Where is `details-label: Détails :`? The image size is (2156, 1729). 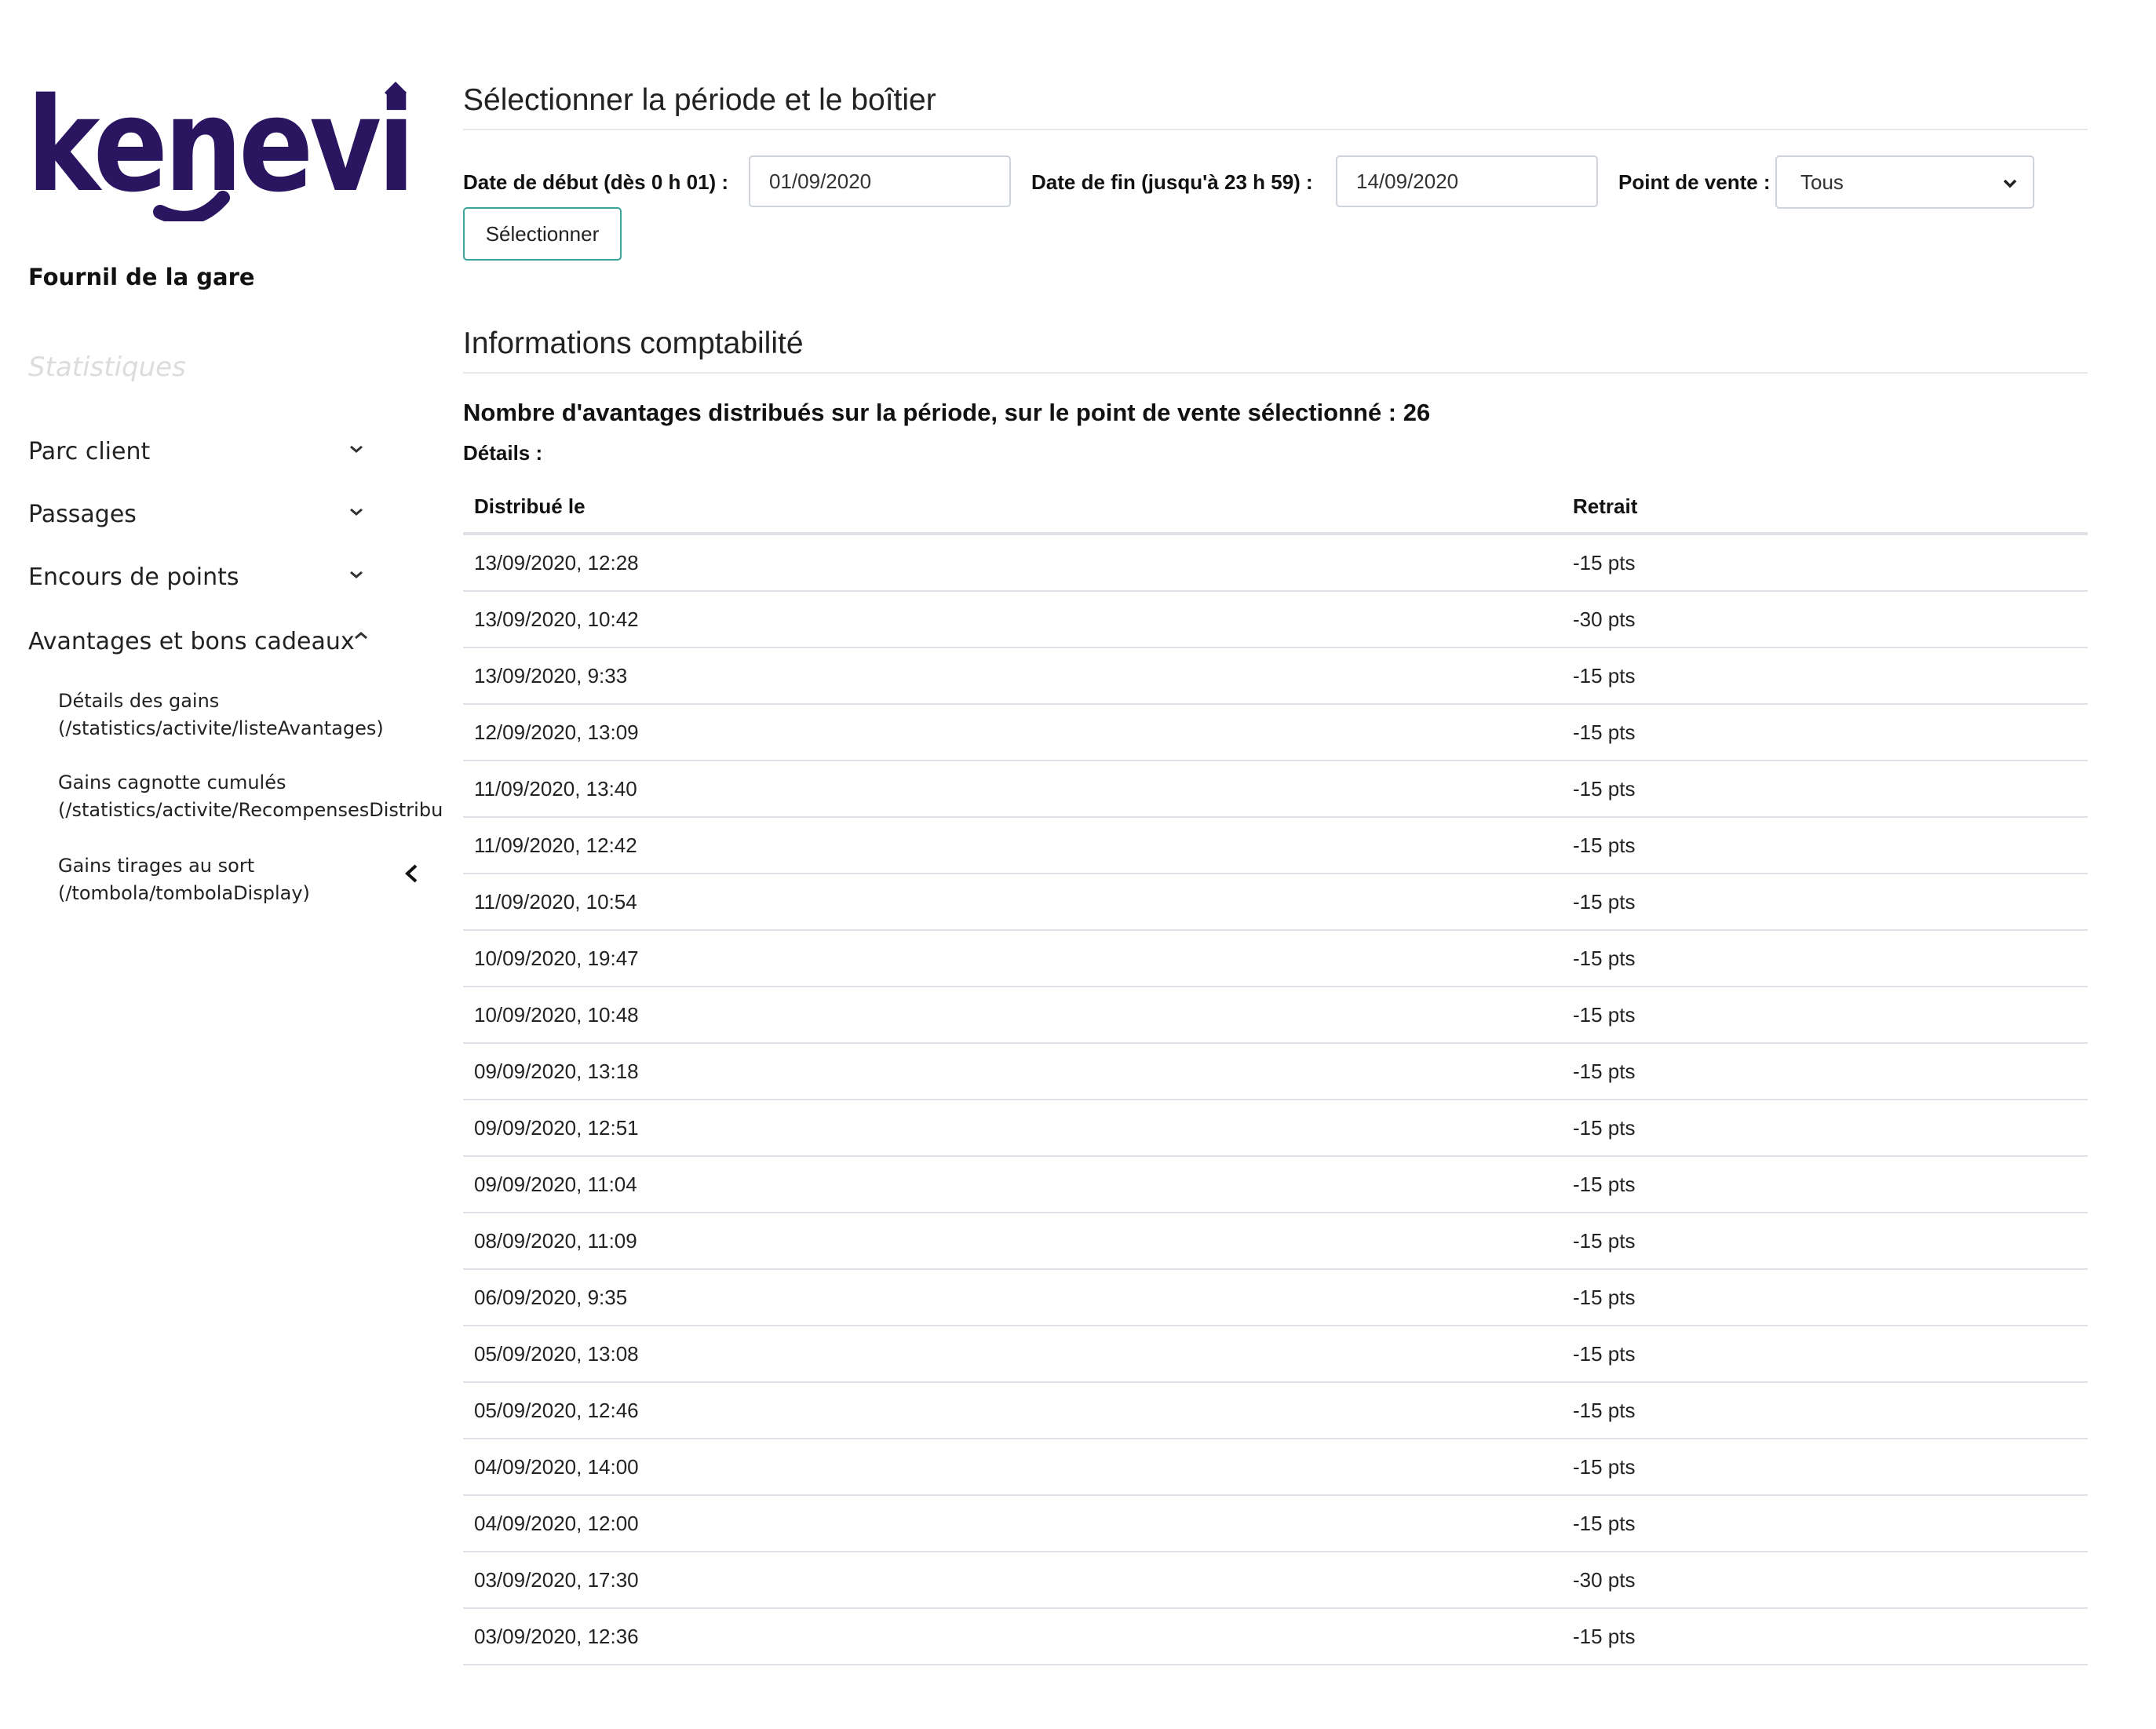 details-label: Détails : is located at coordinates (503, 453).